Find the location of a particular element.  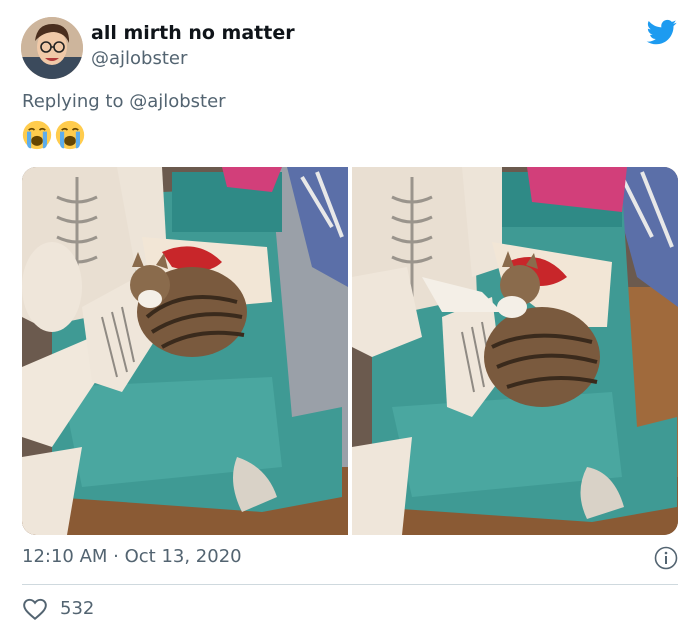

person-avatar-icon is located at coordinates (52, 48).